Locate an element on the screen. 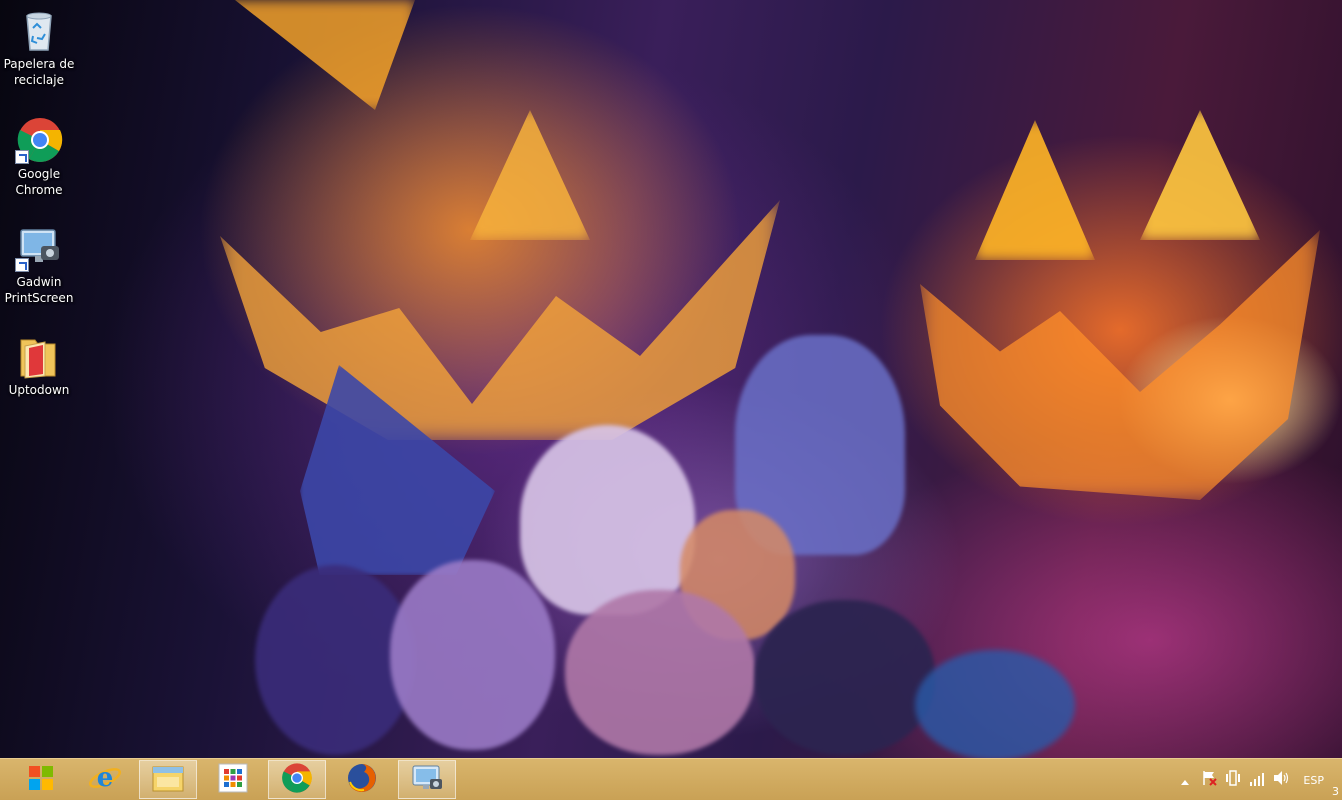  taskbar-file-explorer is located at coordinates (168, 779).